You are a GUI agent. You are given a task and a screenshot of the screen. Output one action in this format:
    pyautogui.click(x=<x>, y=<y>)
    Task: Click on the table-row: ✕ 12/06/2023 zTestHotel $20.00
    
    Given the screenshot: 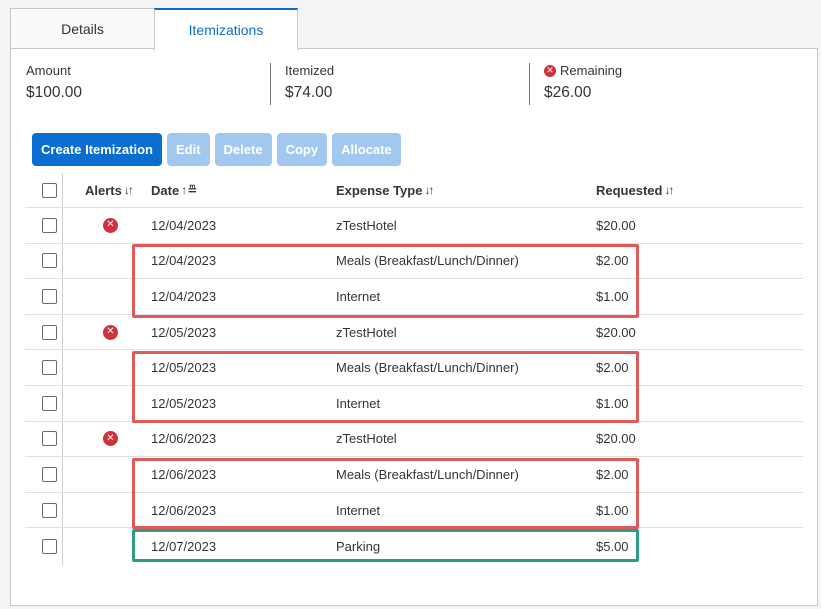 What is the action you would take?
    pyautogui.click(x=414, y=440)
    